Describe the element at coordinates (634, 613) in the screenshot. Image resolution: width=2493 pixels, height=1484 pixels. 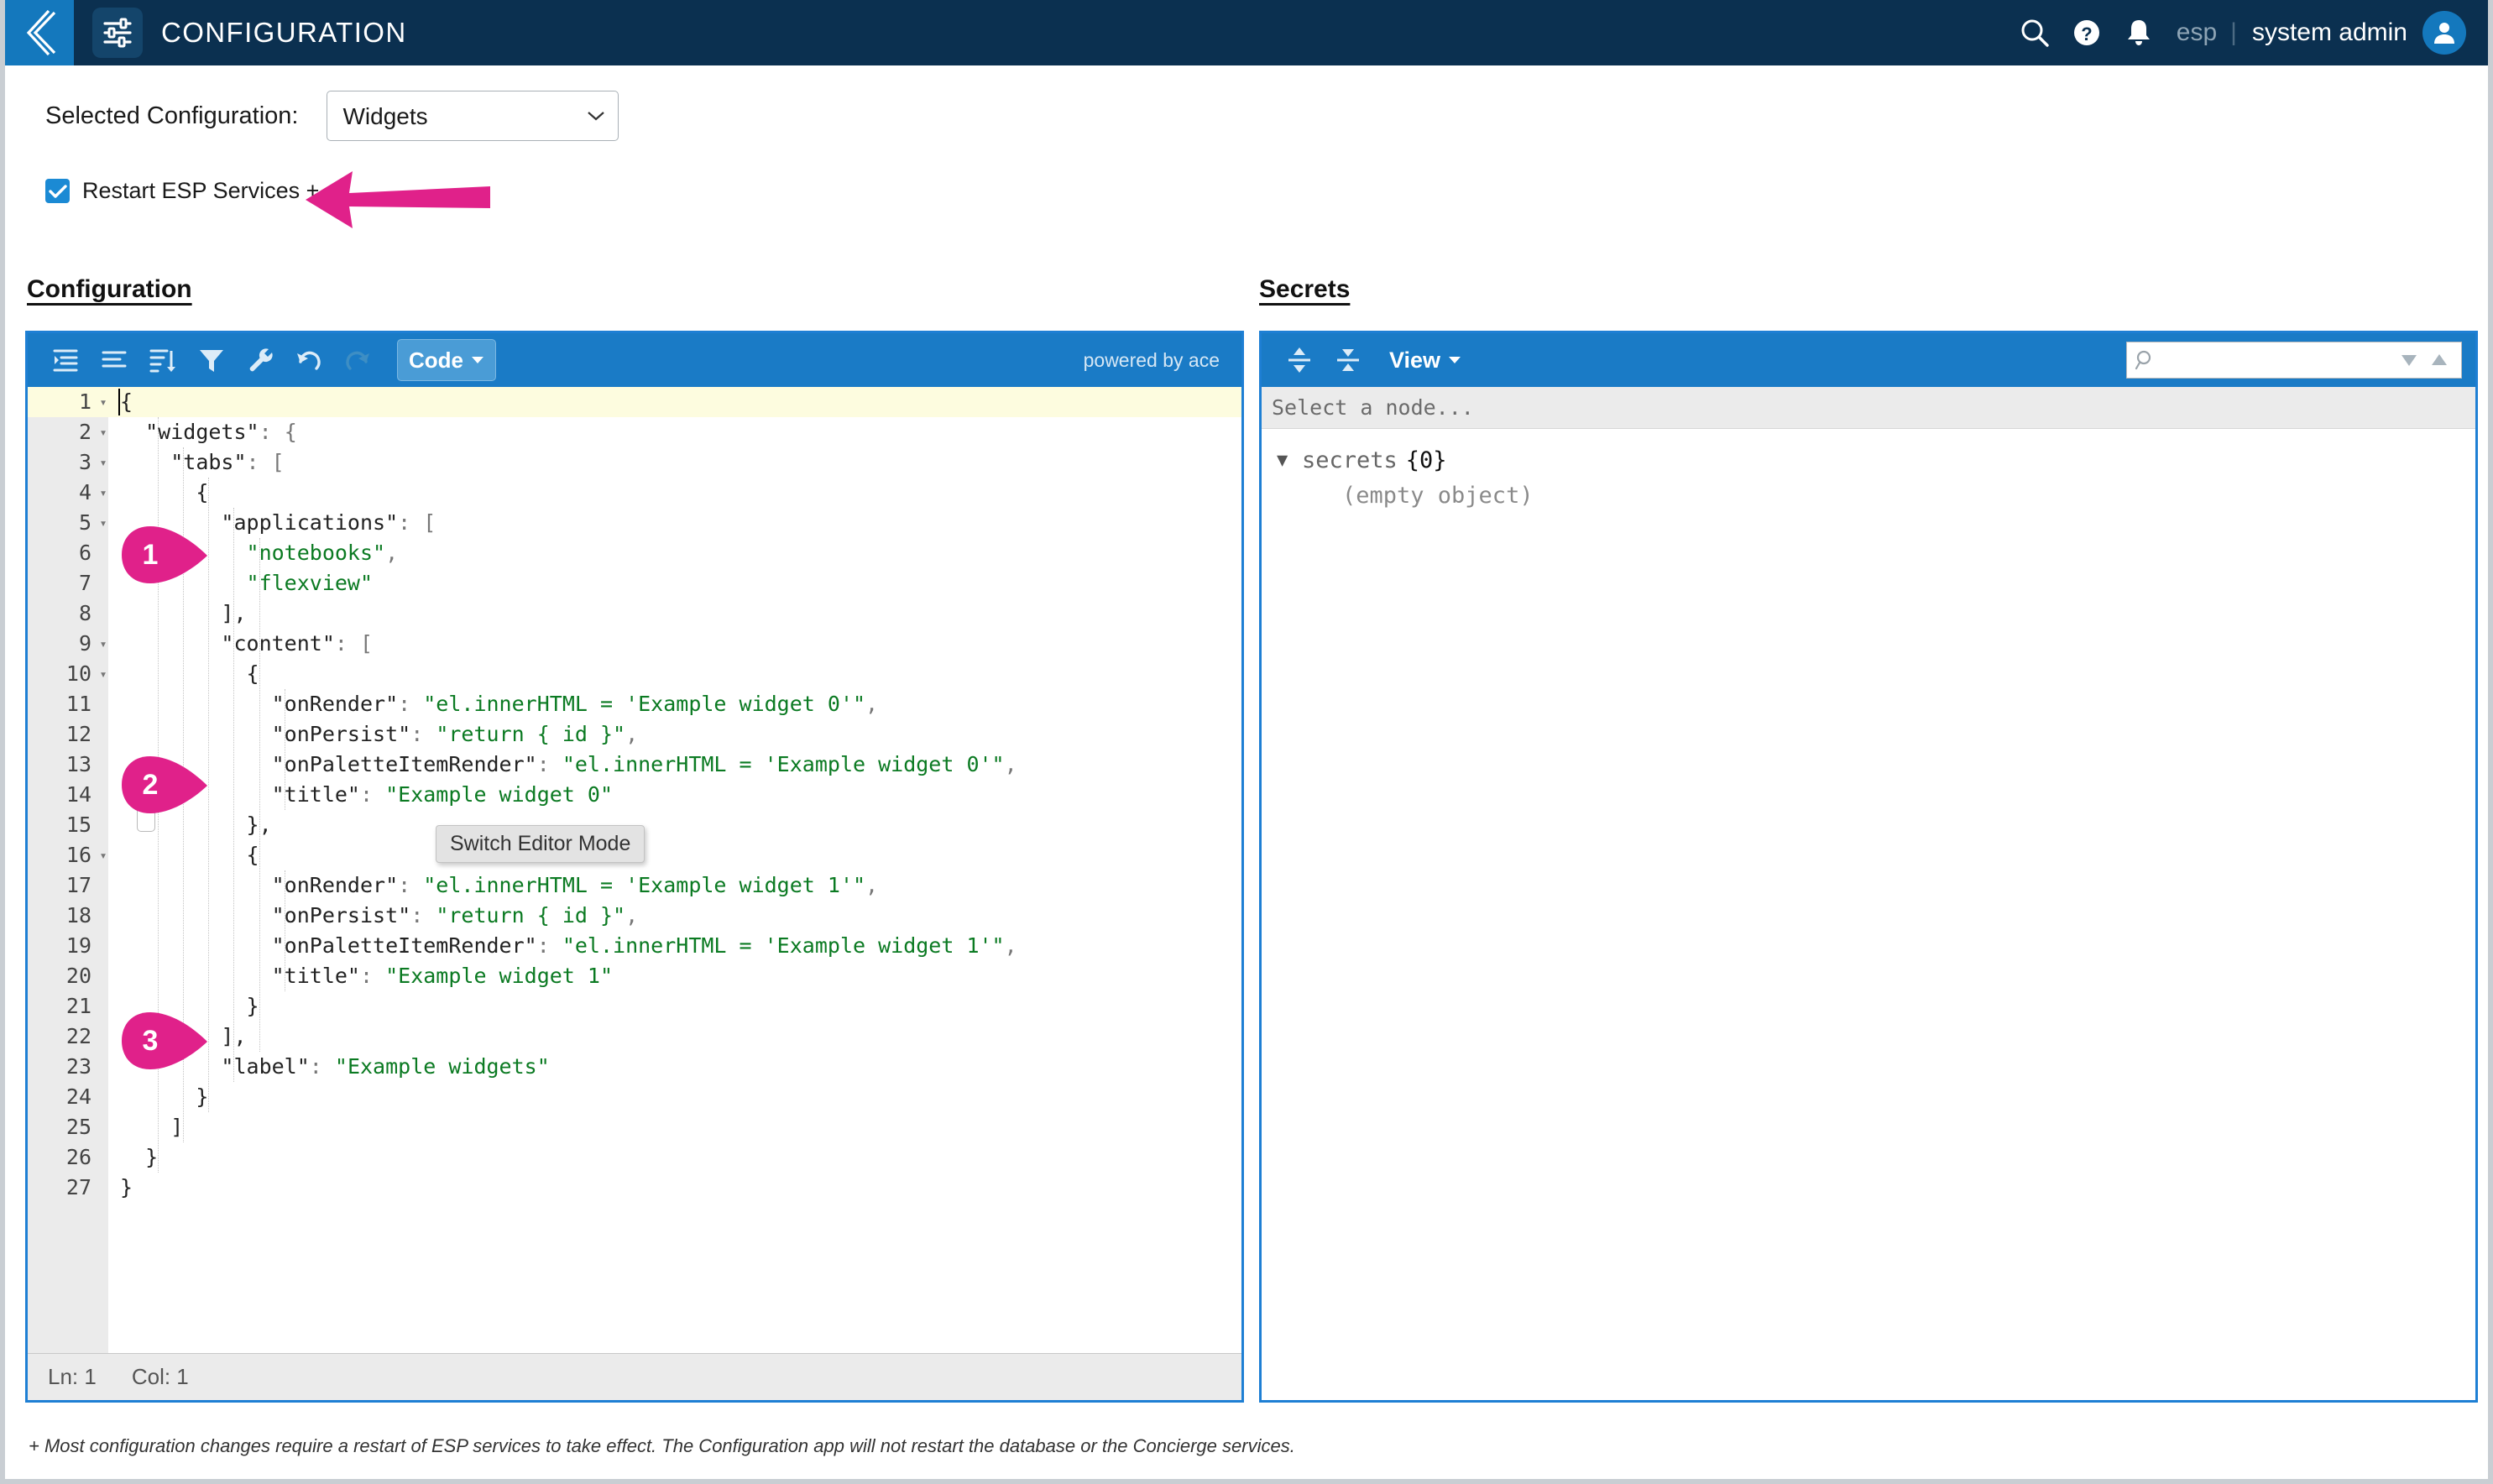
I see `code-line: 8 ],` at that location.